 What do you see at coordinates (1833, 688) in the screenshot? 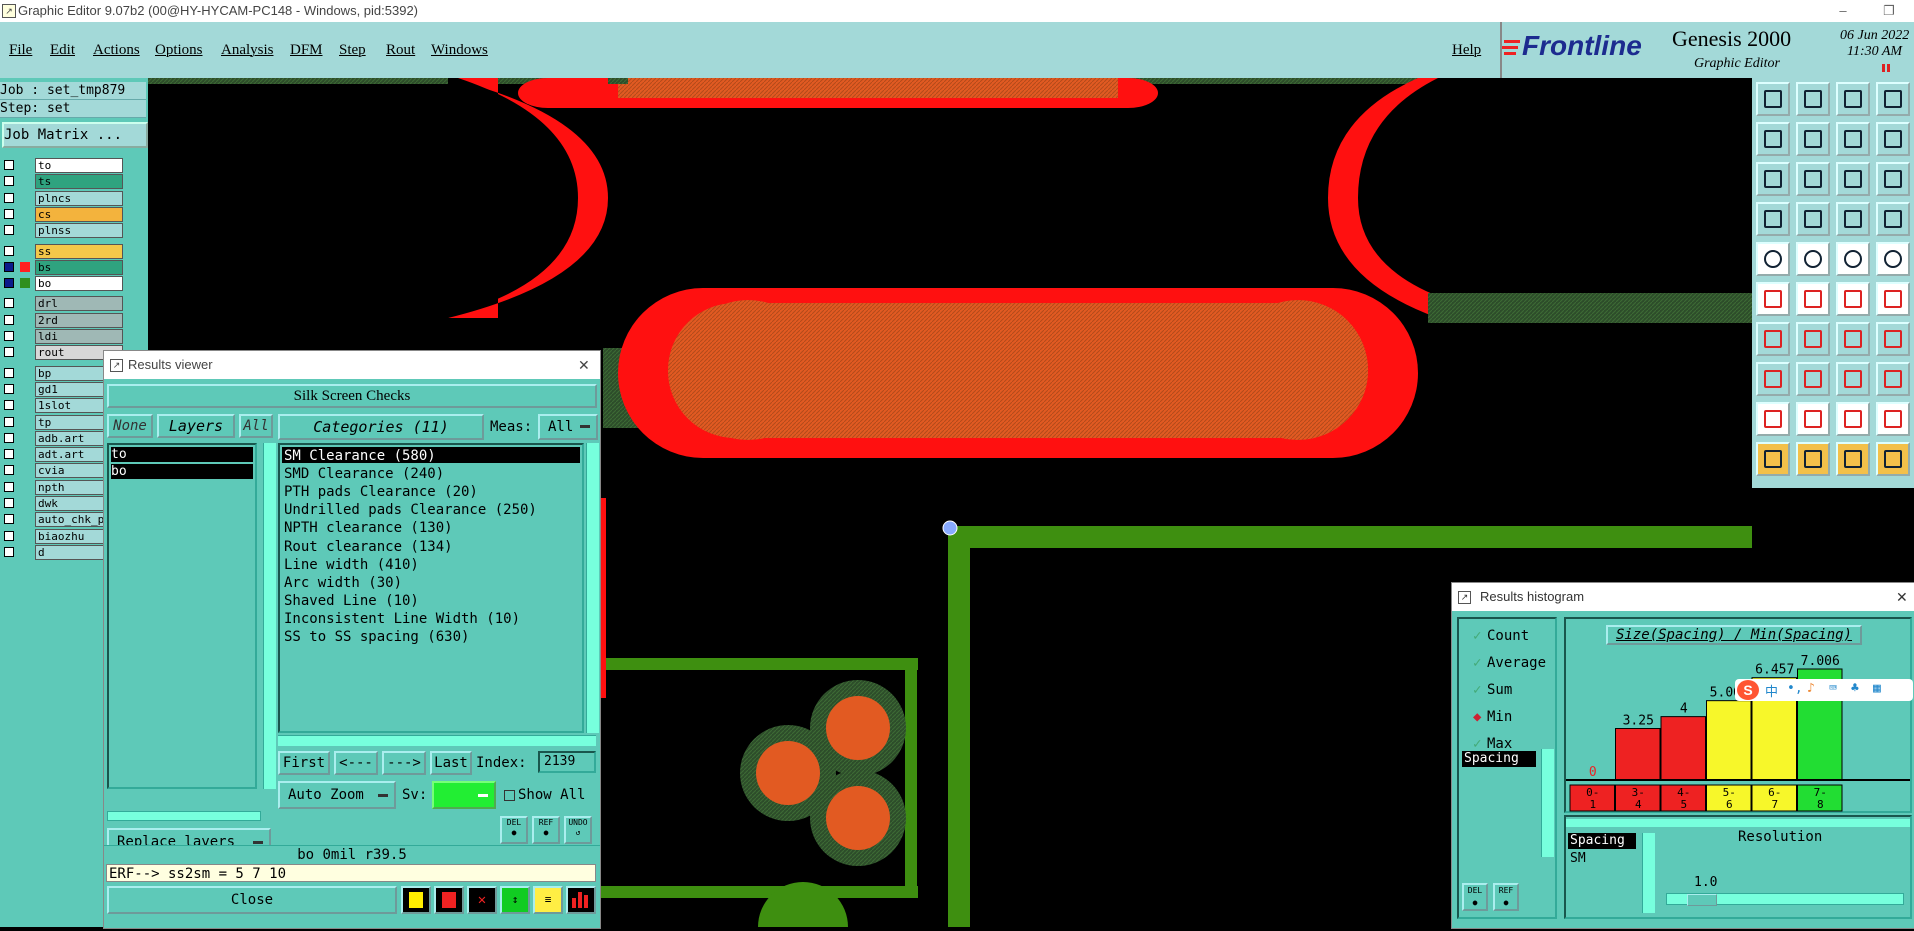
I see `keyboard-icon: ⌨` at bounding box center [1833, 688].